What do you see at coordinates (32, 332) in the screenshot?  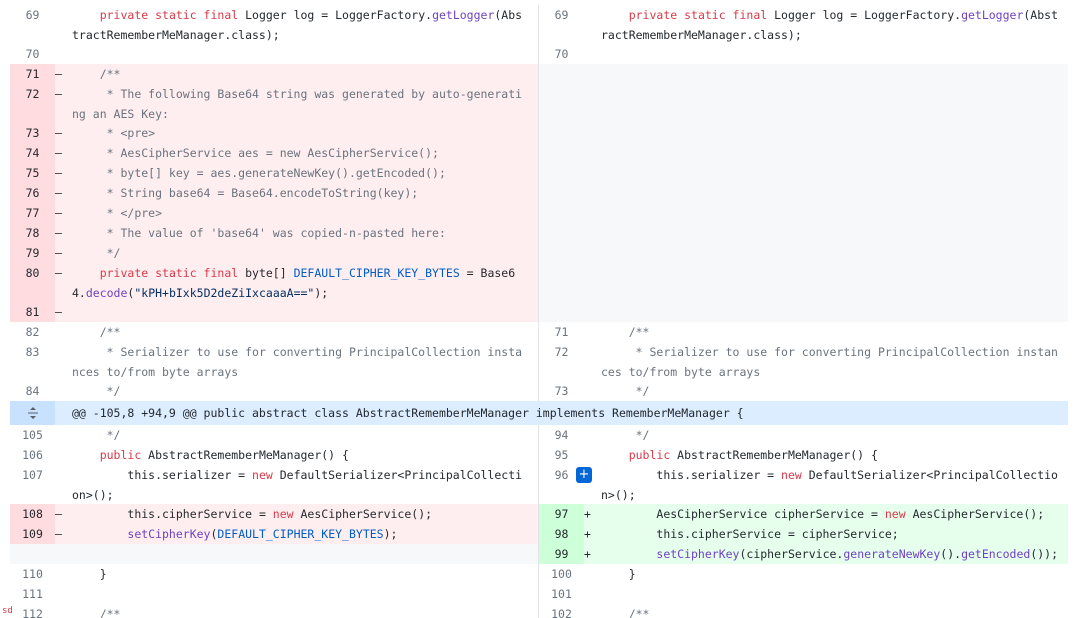 I see `line-number: 82` at bounding box center [32, 332].